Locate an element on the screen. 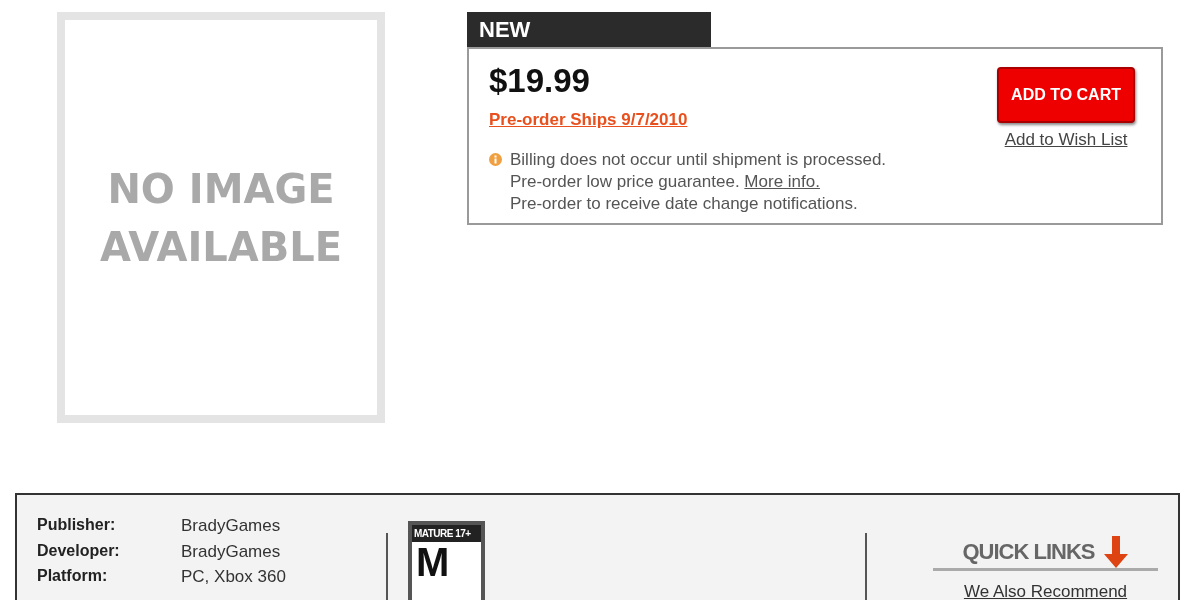 The width and height of the screenshot is (1200, 600). add-to-cart-button: ADD TO CART is located at coordinates (1066, 95).